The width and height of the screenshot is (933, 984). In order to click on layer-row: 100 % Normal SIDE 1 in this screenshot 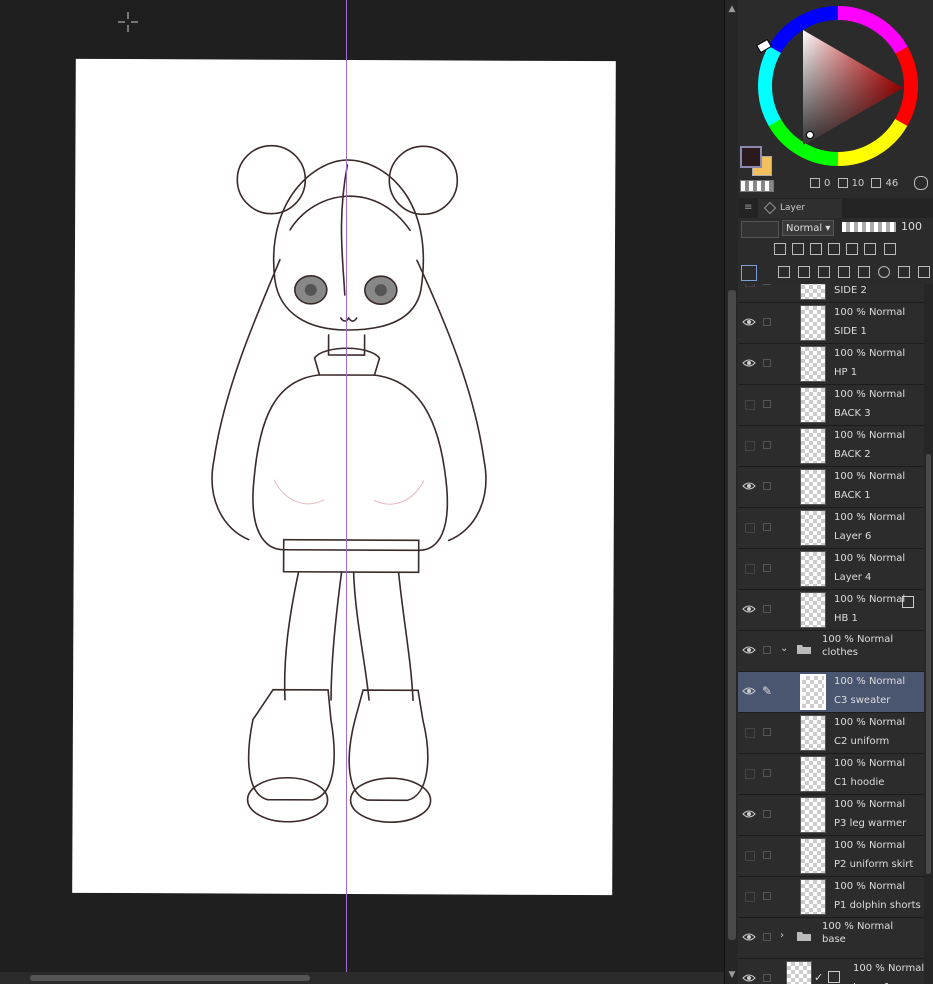, I will do `click(831, 323)`.